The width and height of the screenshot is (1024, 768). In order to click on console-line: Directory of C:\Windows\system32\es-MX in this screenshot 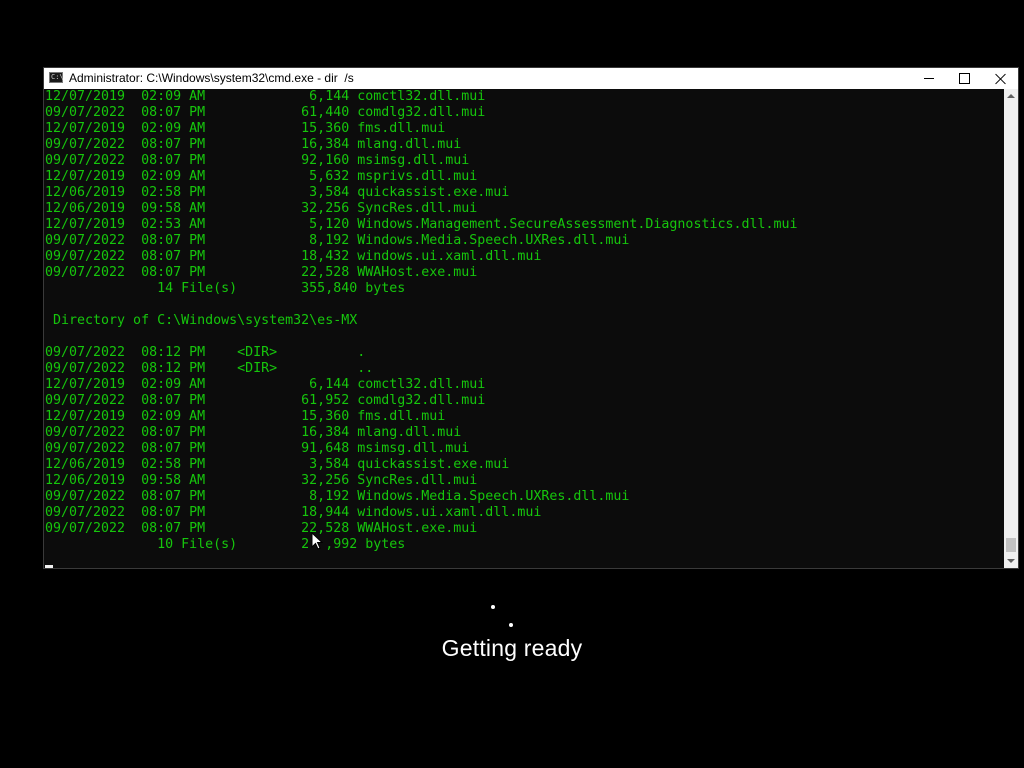, I will do `click(201, 320)`.